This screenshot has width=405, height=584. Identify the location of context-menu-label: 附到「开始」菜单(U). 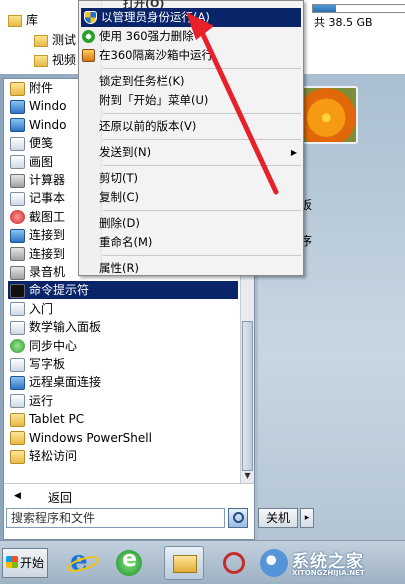
(154, 100).